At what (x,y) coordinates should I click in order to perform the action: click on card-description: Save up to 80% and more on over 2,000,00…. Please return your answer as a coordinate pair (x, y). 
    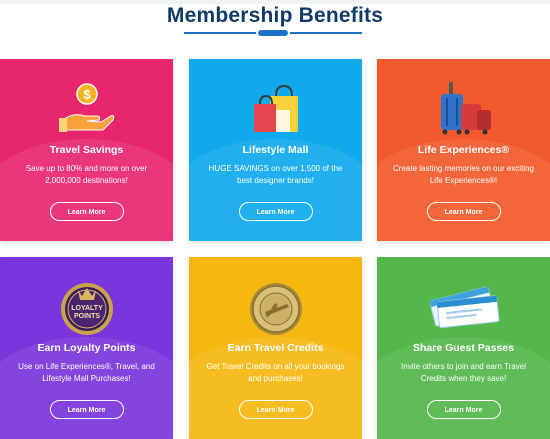
    Looking at the image, I should click on (86, 174).